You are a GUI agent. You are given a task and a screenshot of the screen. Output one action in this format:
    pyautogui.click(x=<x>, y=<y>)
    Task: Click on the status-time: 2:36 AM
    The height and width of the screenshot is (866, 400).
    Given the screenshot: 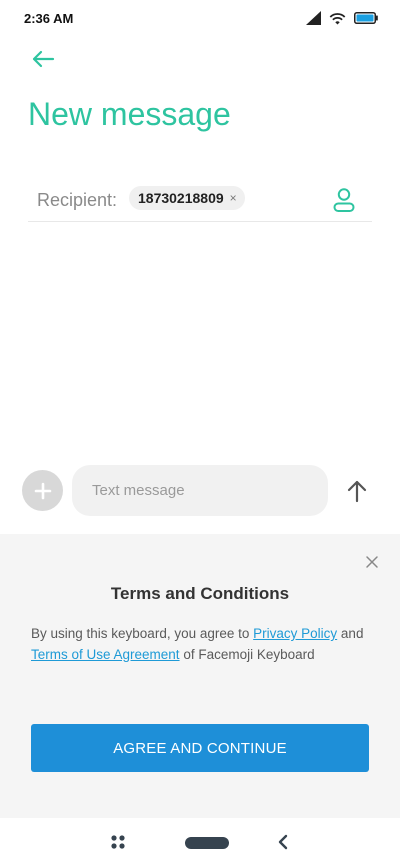 What is the action you would take?
    pyautogui.click(x=49, y=18)
    